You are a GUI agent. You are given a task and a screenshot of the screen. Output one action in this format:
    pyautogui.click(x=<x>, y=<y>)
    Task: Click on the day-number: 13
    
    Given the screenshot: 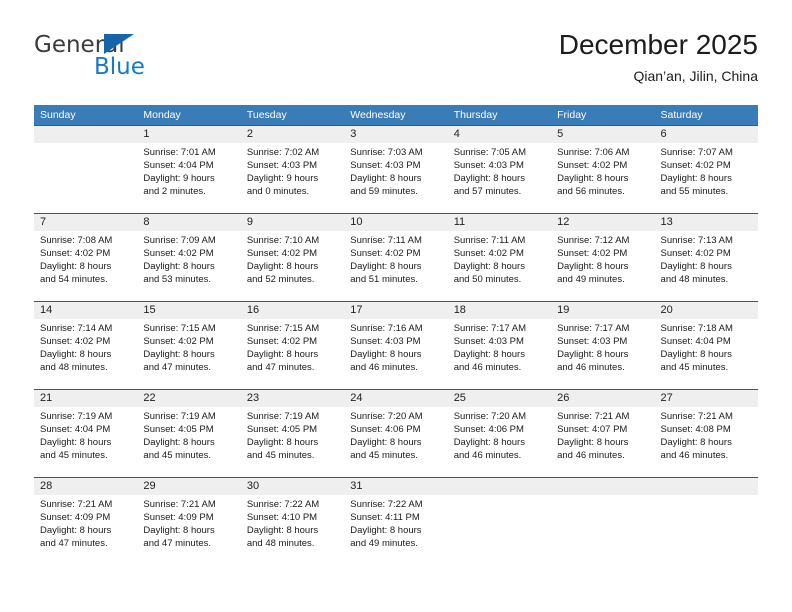 What is the action you would take?
    pyautogui.click(x=706, y=222)
    